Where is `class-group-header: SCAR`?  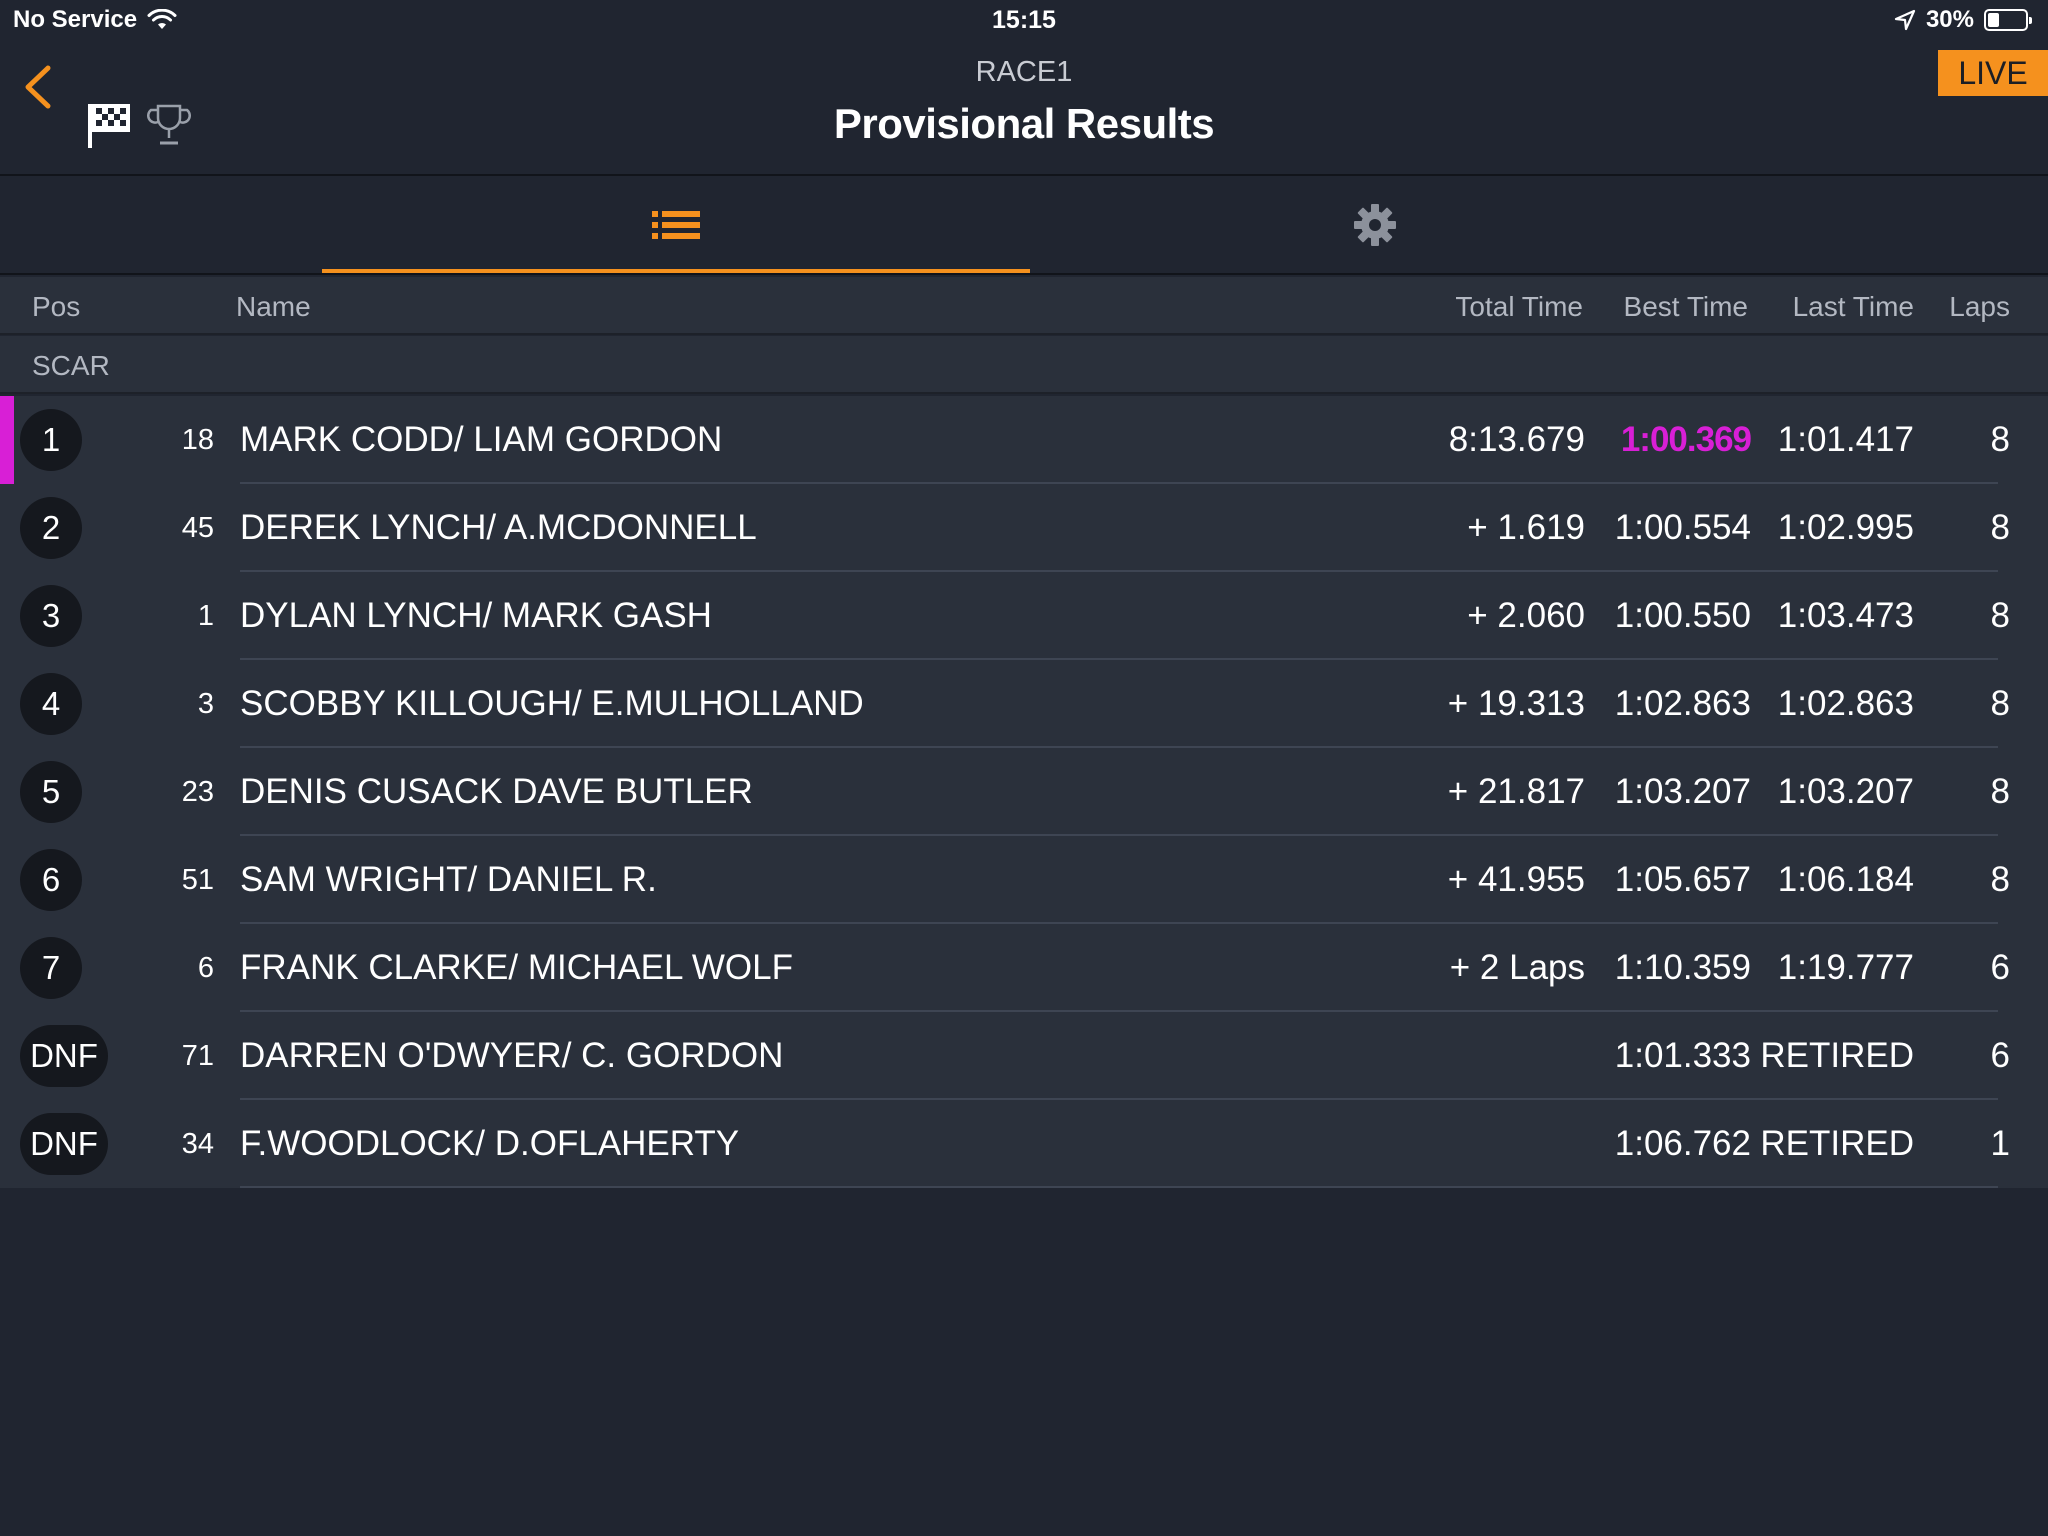 class-group-header: SCAR is located at coordinates (1024, 365).